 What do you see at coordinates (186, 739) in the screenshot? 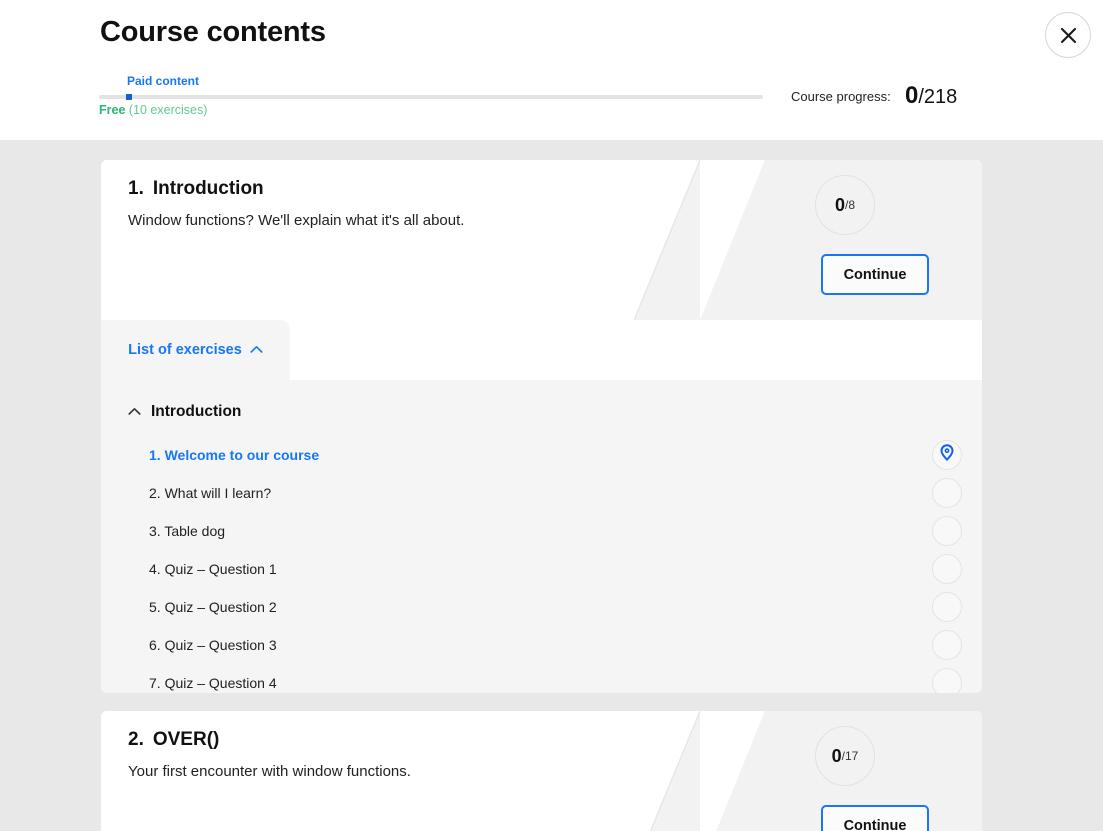
I see `section-title-text: OVER()` at bounding box center [186, 739].